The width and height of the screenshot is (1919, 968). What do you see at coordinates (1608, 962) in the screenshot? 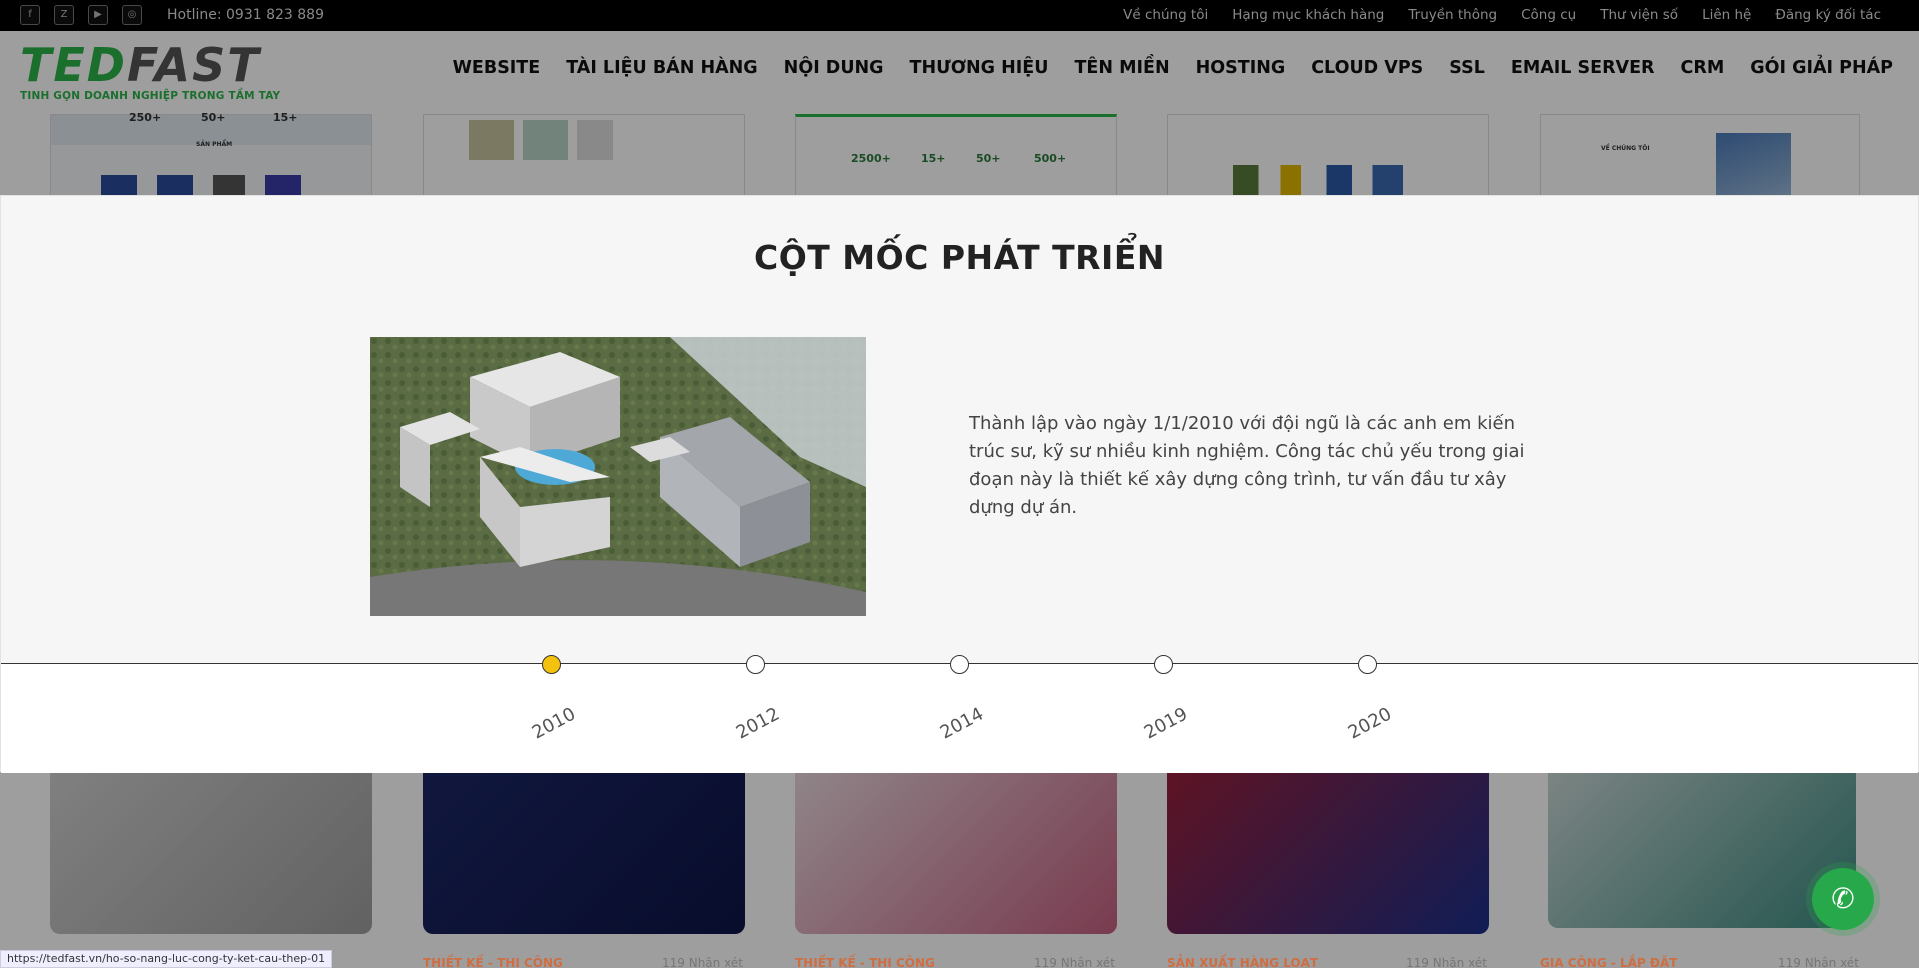
I see `card-category: GIA CÔNG - LẮP ĐẶT` at bounding box center [1608, 962].